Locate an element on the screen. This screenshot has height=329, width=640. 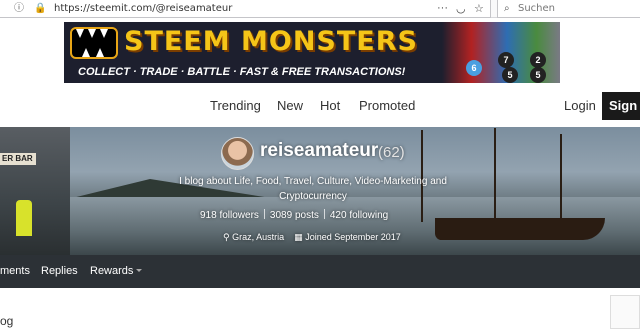
url-text: https://steemit.com/@reiseamateur is located at coordinates (143, 8).